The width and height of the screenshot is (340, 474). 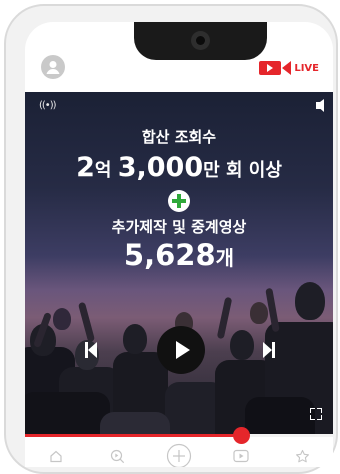 I want to click on overlay-count: 5,628개, so click(x=179, y=255).